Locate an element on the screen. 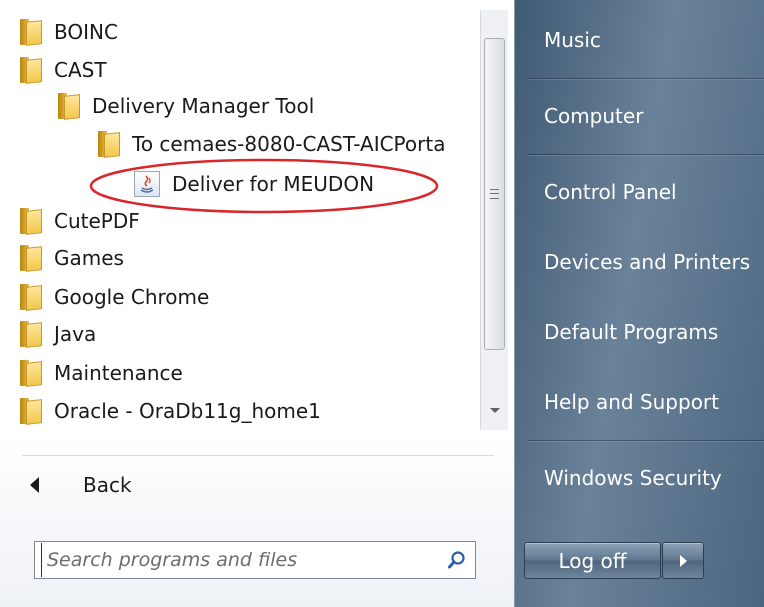 This screenshot has width=764, height=607. search-box is located at coordinates (255, 560).